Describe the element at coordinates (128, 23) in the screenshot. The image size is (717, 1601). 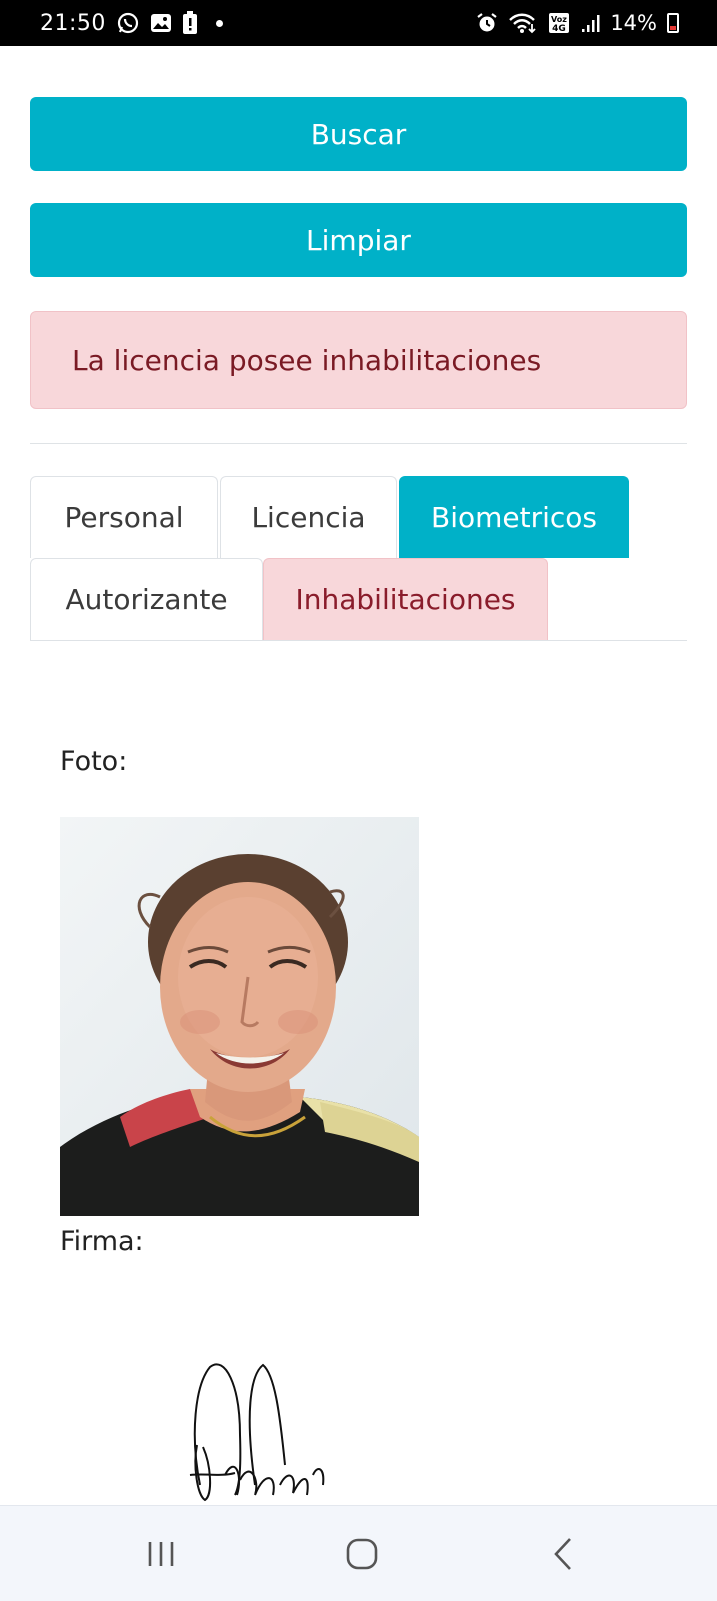
I see `whatsapp-icon` at that location.